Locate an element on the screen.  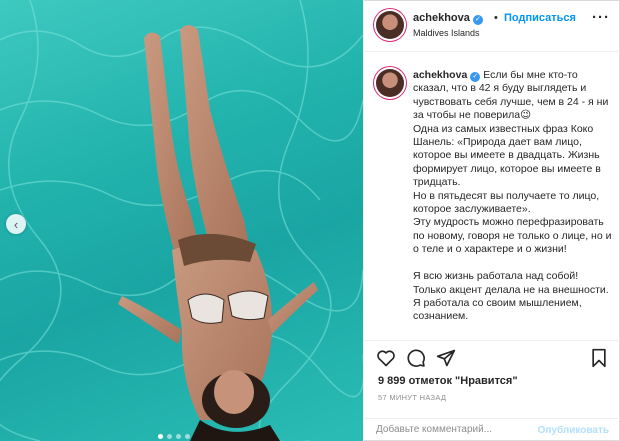
carousel-dots is located at coordinates (174, 436).